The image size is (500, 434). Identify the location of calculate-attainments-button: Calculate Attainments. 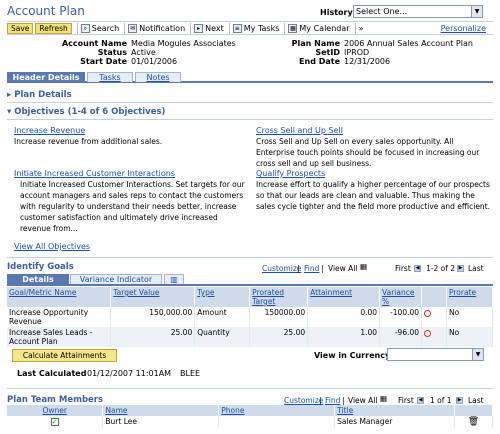
(64, 355).